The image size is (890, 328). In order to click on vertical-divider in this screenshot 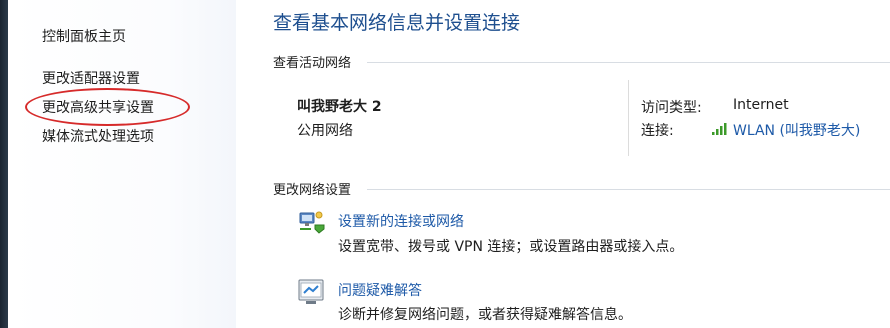, I will do `click(628, 118)`.